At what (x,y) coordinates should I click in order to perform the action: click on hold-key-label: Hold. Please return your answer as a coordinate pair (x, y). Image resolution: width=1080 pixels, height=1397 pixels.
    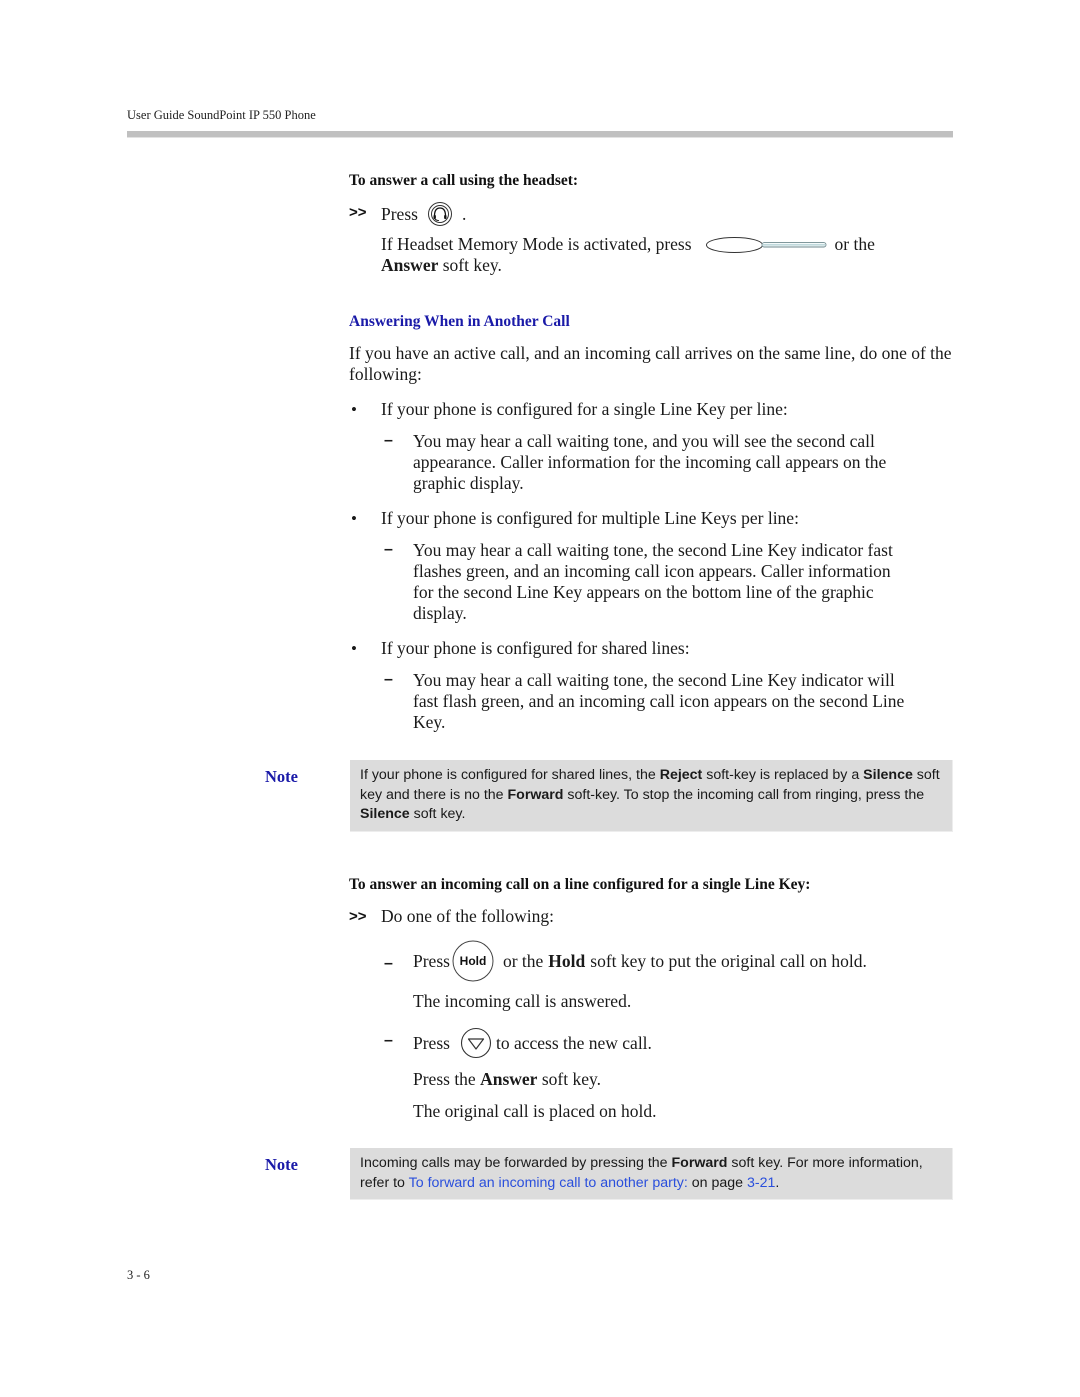
    Looking at the image, I should click on (473, 961).